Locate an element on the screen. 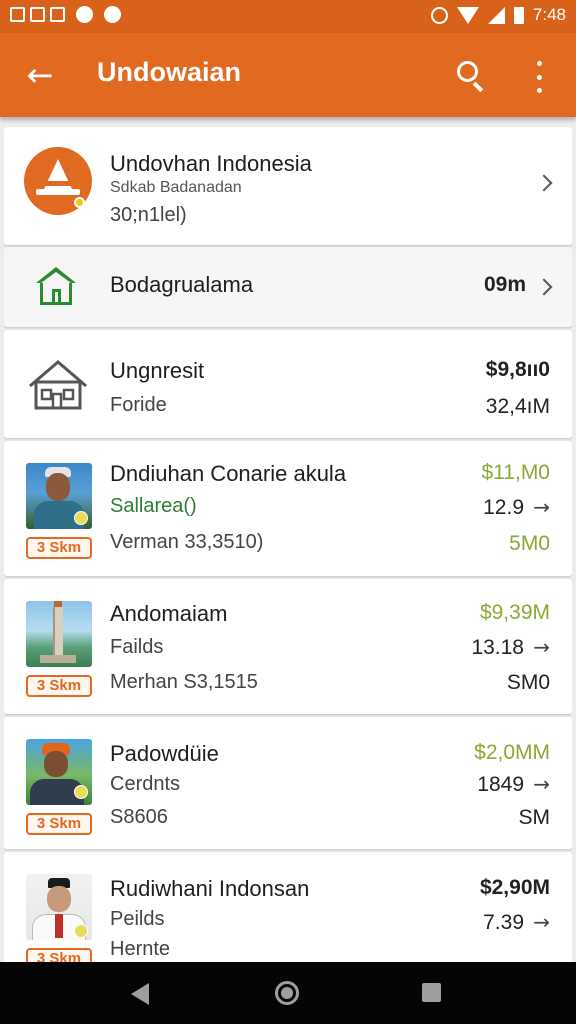 The height and width of the screenshot is (1024, 576). item-value-mid: 7.39 is located at coordinates (503, 922).